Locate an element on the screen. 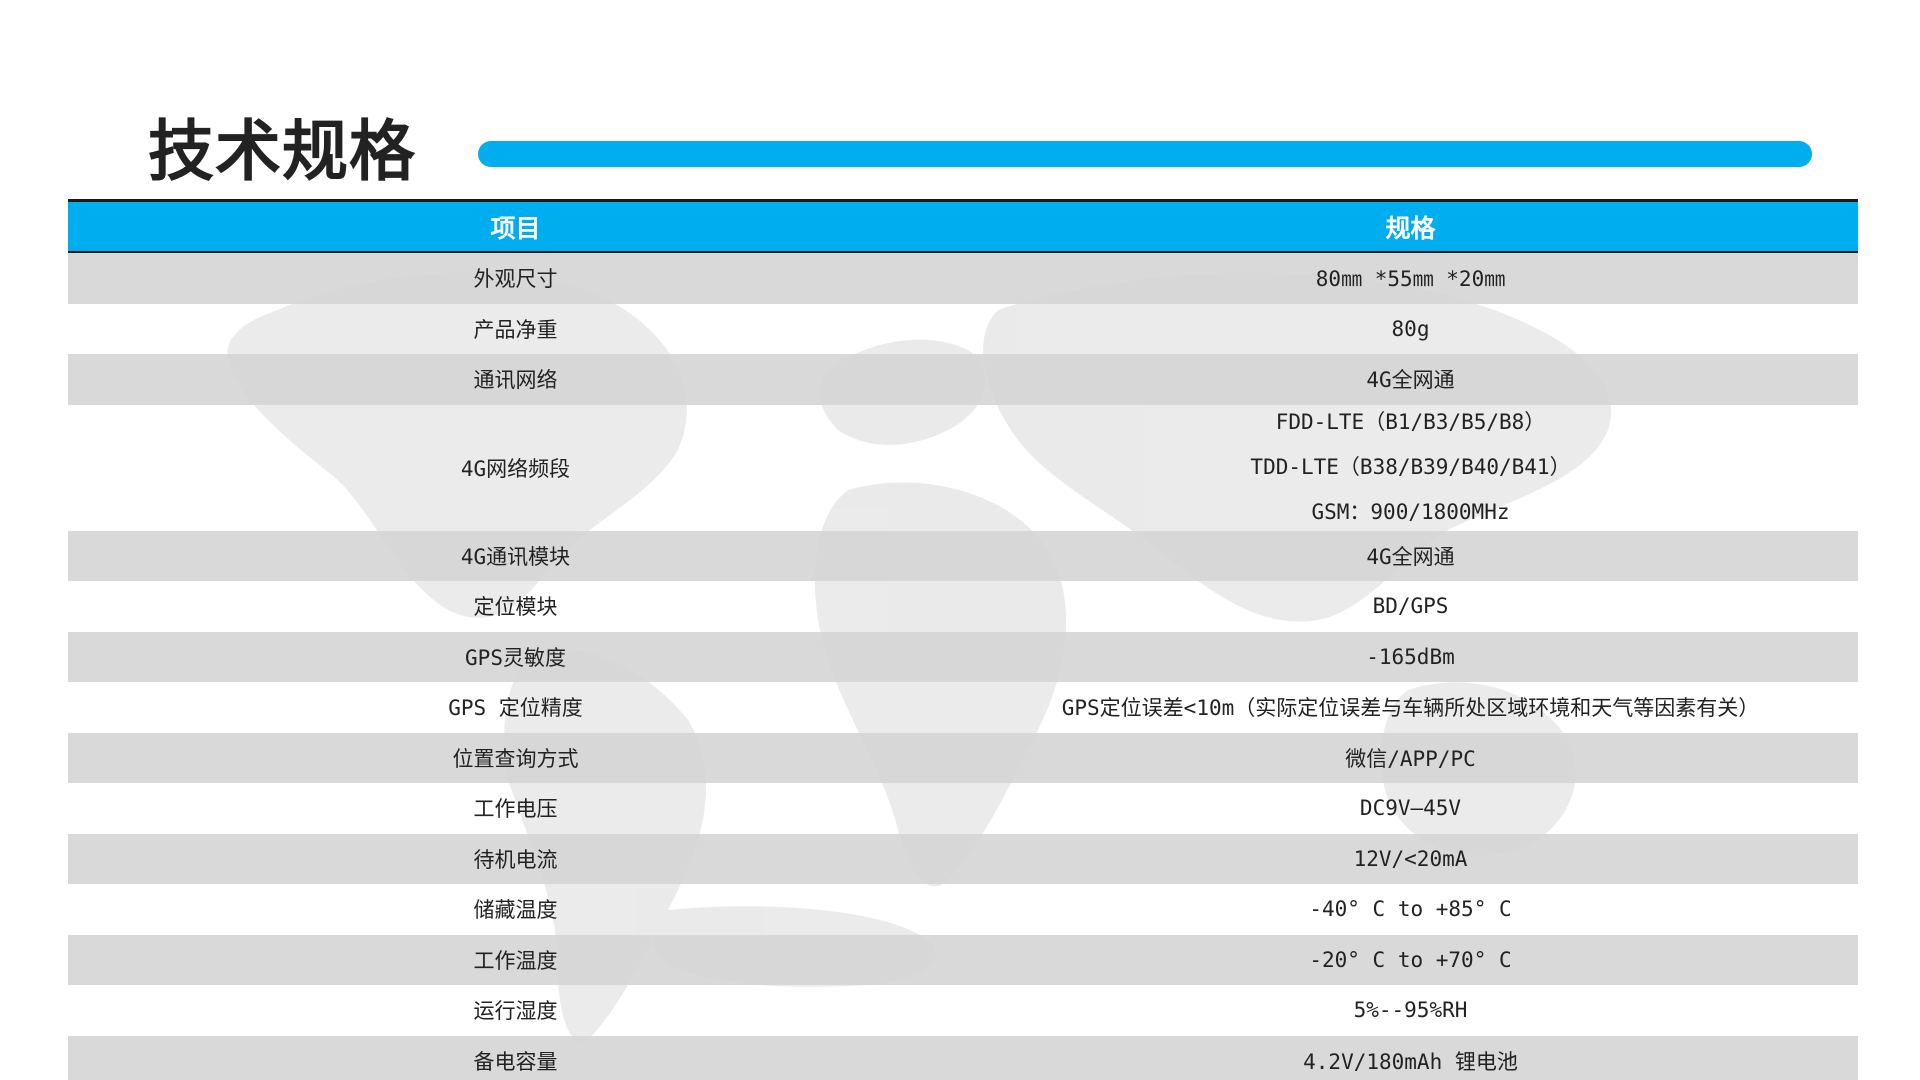 This screenshot has height=1080, width=1920. table-row: 位置查询方式 微信/APP/PC is located at coordinates (963, 757).